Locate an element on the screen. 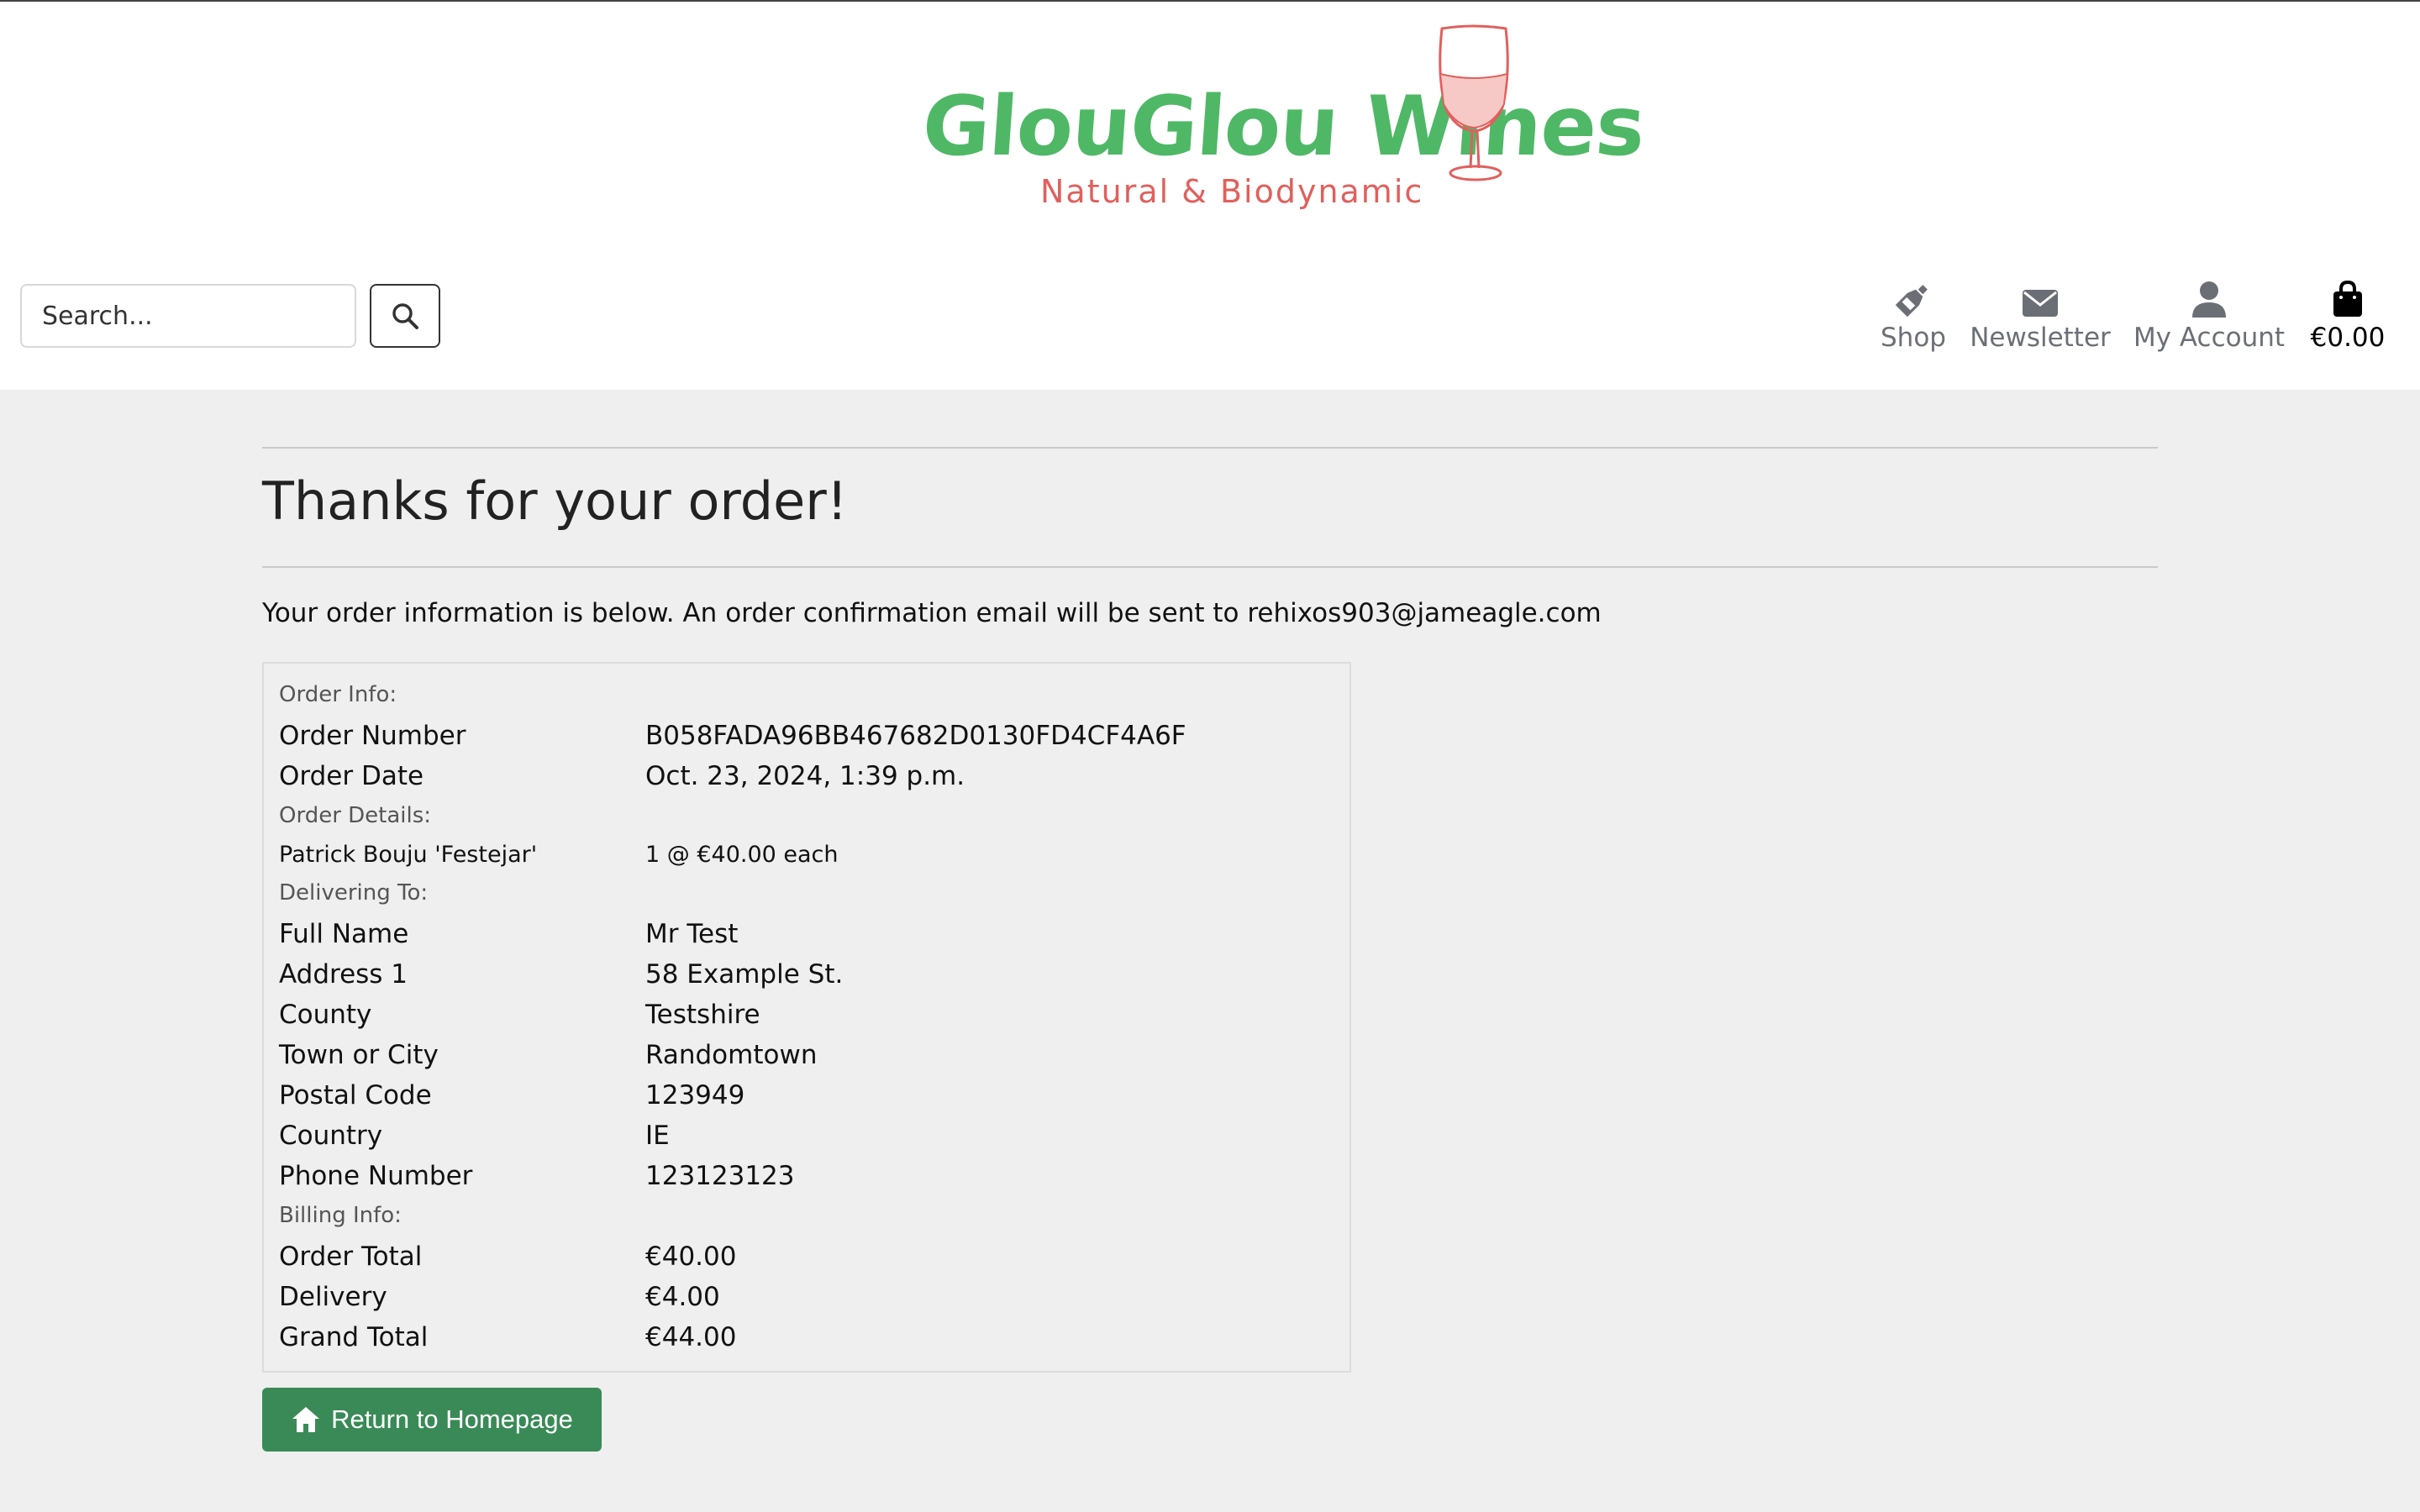 This screenshot has width=2420, height=1512. return-to-homepage-label: Return to Homepage is located at coordinates (452, 1419).